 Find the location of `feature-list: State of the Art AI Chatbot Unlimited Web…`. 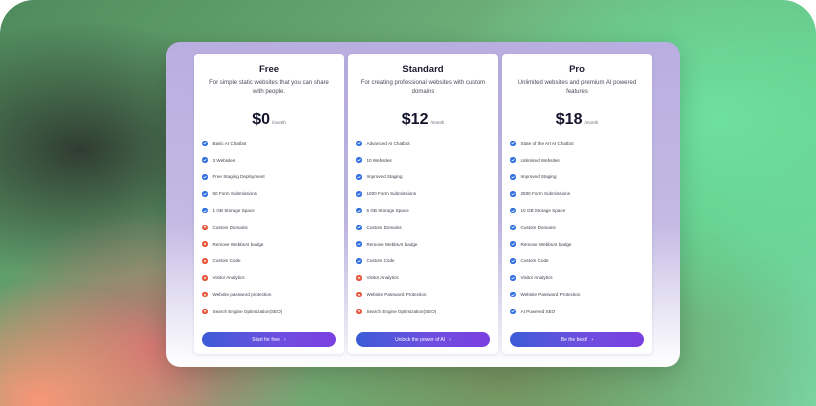

feature-list: State of the Art AI Chatbot Unlimited Web… is located at coordinates (578, 227).